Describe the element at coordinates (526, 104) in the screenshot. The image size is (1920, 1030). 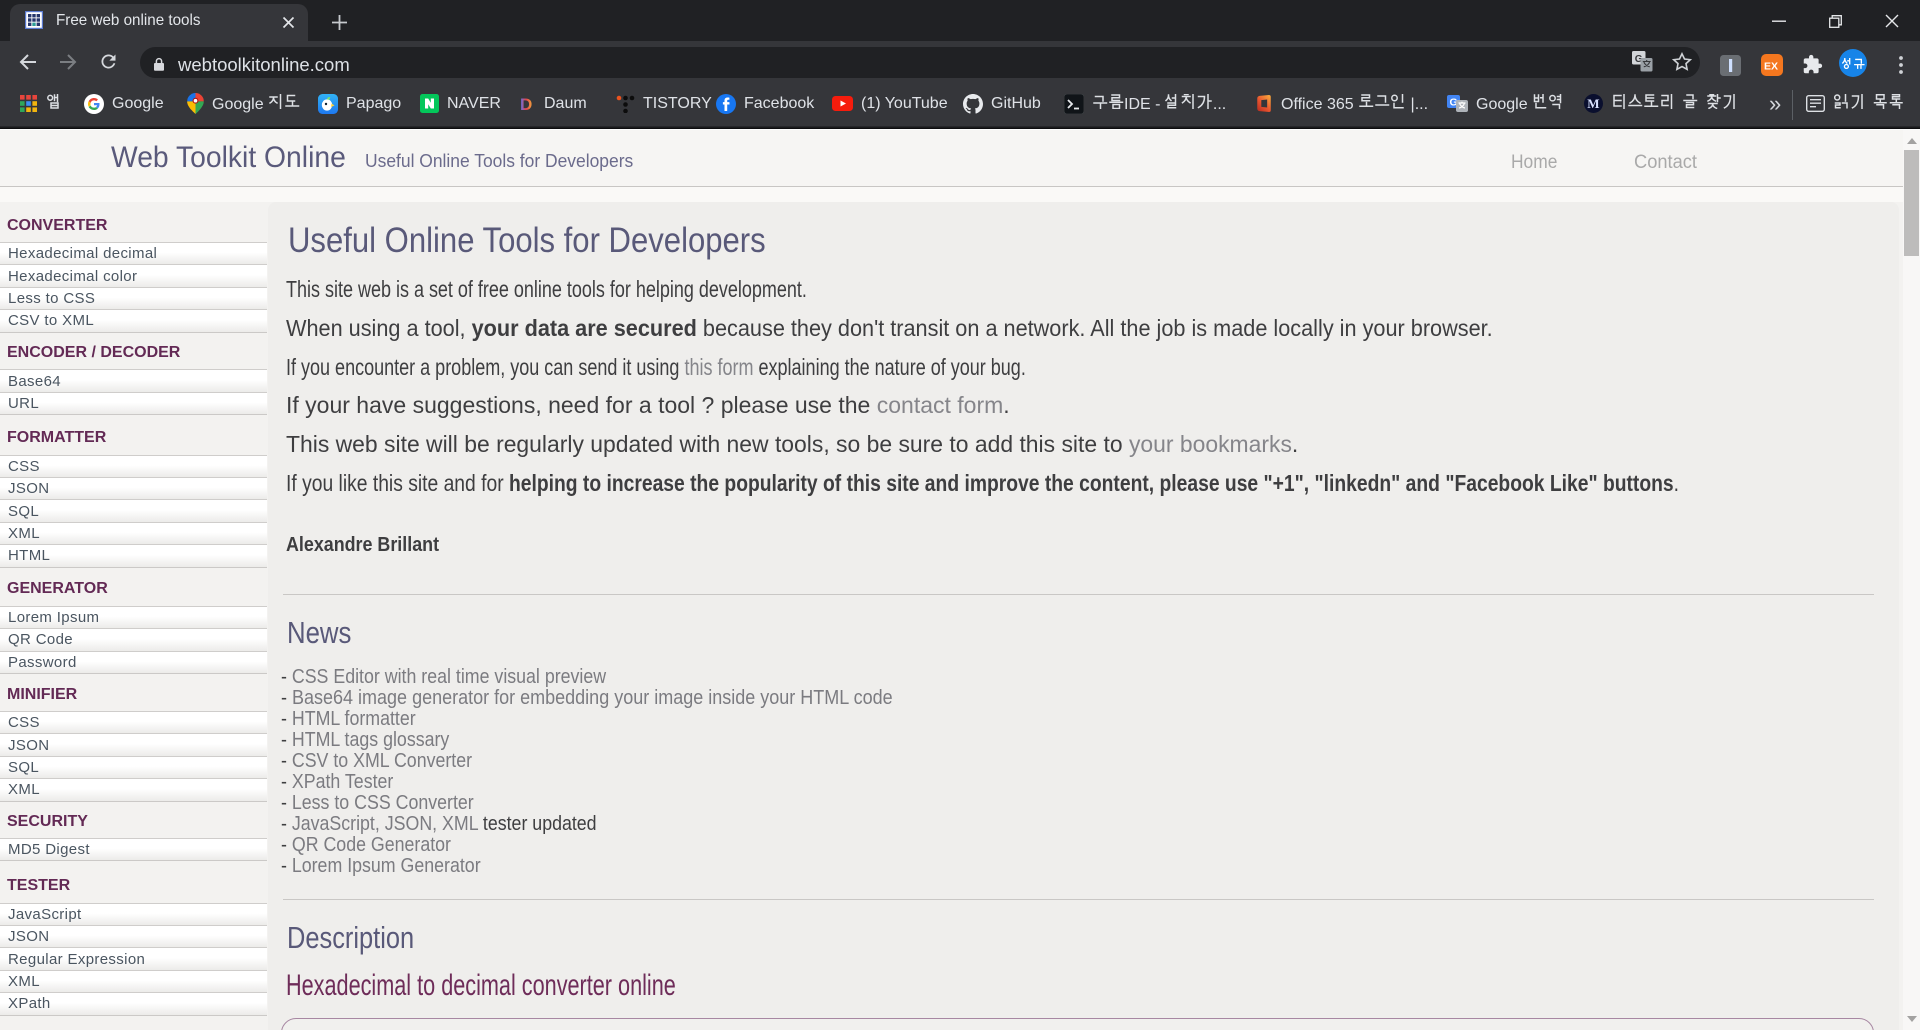
I see `svg-text: D` at that location.